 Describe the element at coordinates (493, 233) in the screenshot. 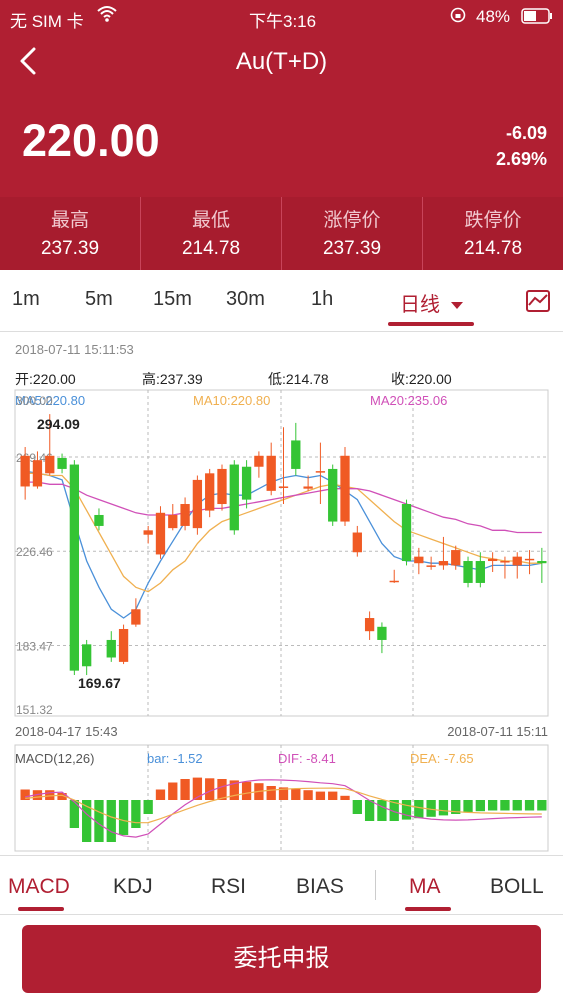

I see `stat-limit-down: 跌停价 214.78` at that location.